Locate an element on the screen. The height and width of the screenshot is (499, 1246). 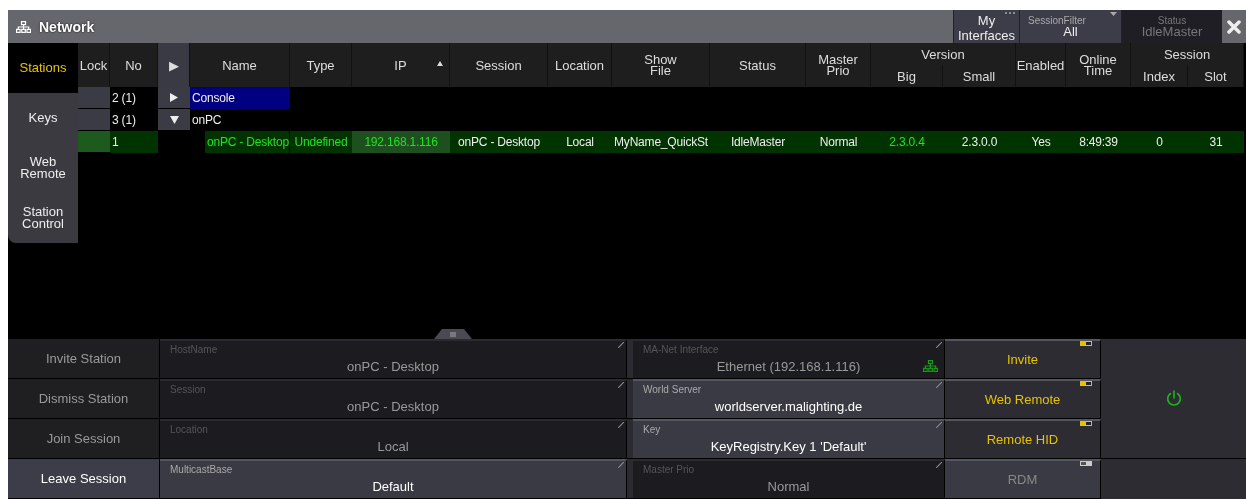
caret-icon is located at coordinates (1113, 14).